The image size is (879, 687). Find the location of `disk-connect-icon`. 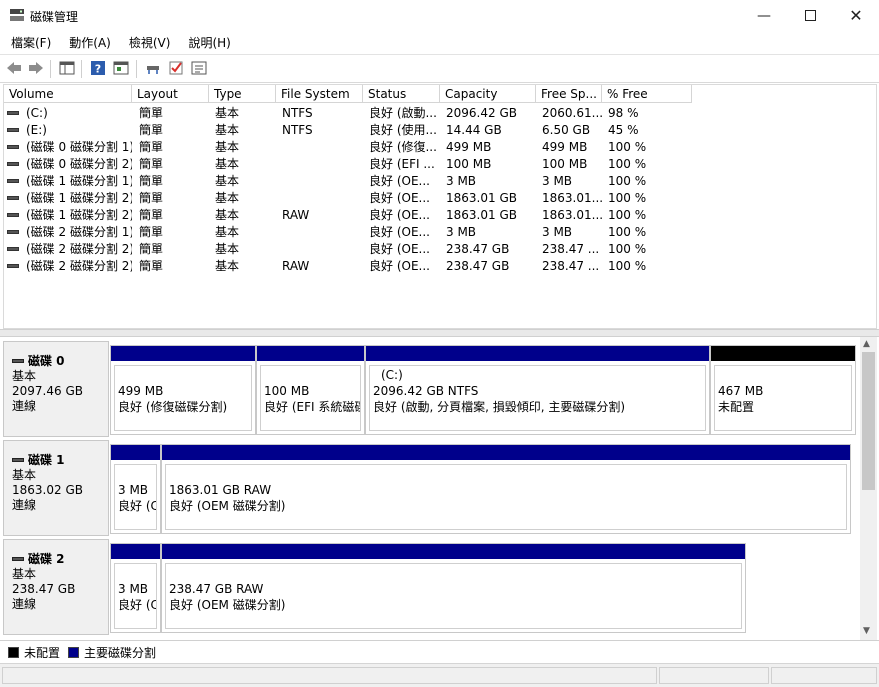

disk-connect-icon is located at coordinates (153, 70).